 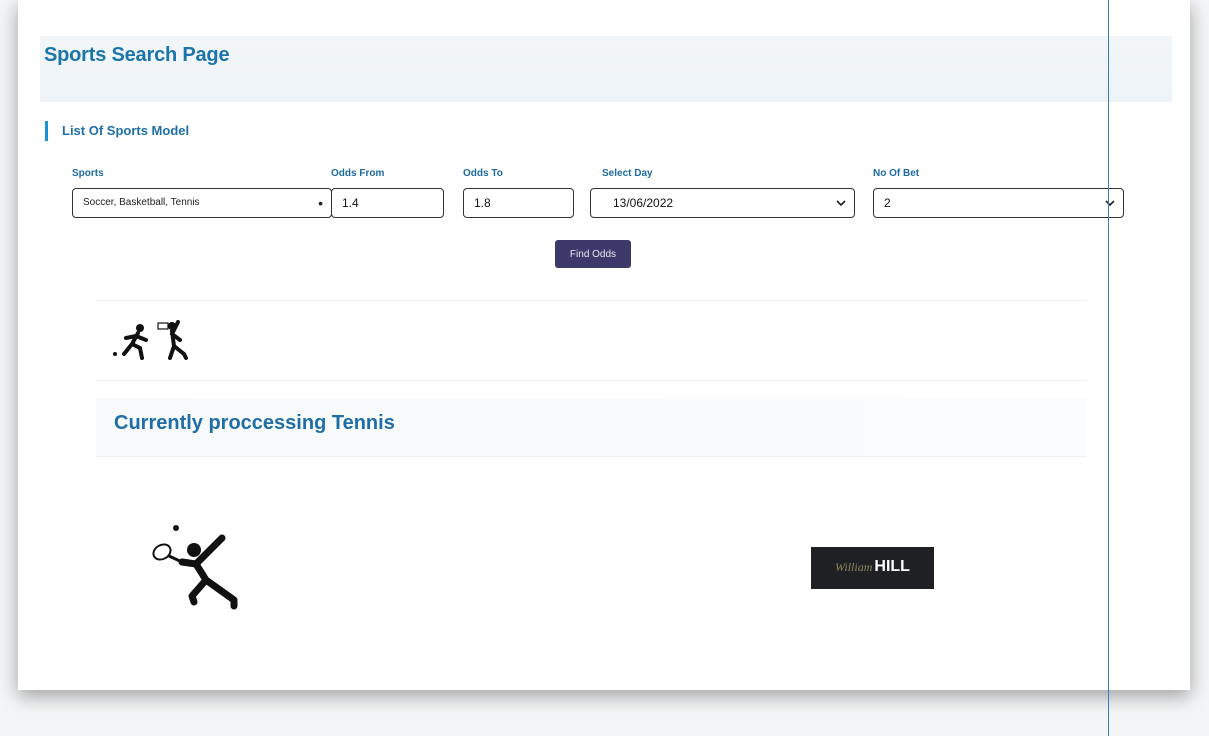 I want to click on odds-to-label: Odds To, so click(x=483, y=173).